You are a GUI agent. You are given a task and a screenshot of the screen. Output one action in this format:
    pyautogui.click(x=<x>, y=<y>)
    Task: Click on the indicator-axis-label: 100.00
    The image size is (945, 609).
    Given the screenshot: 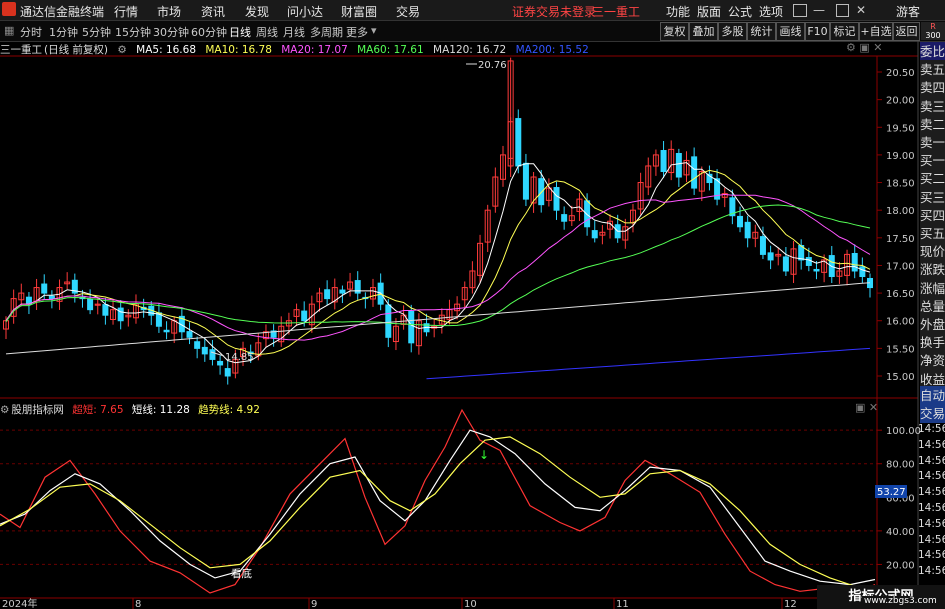 What is the action you would take?
    pyautogui.click(x=903, y=431)
    